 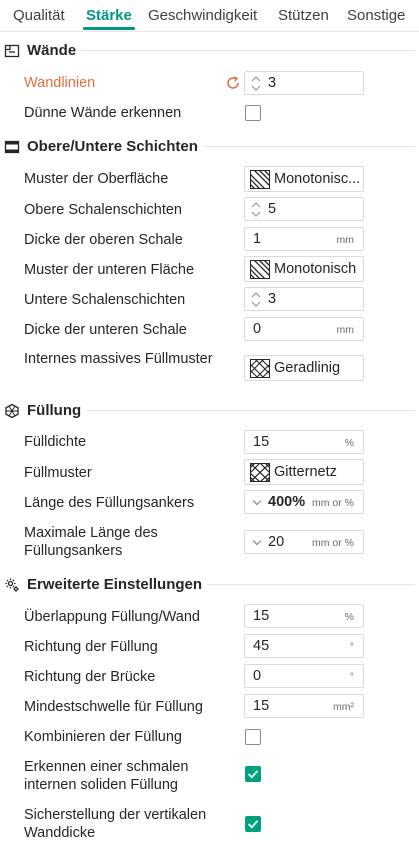 I want to click on ensure-vertical-thickness-label: Sicherstellung der vertikalen Wanddicke, so click(x=115, y=824).